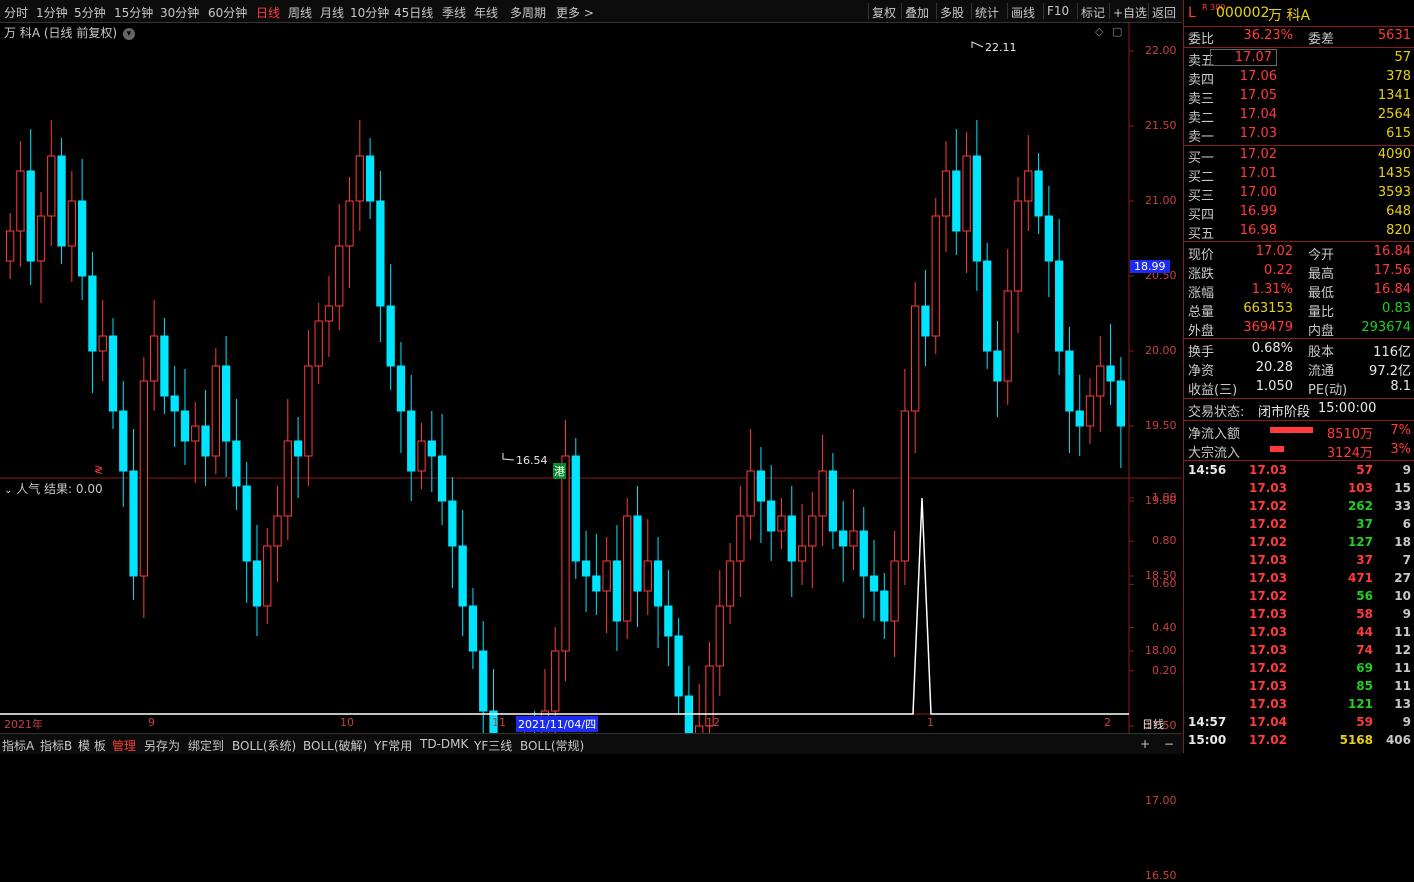 This screenshot has height=882, width=1414. I want to click on period-indicator: 日线, so click(1153, 724).